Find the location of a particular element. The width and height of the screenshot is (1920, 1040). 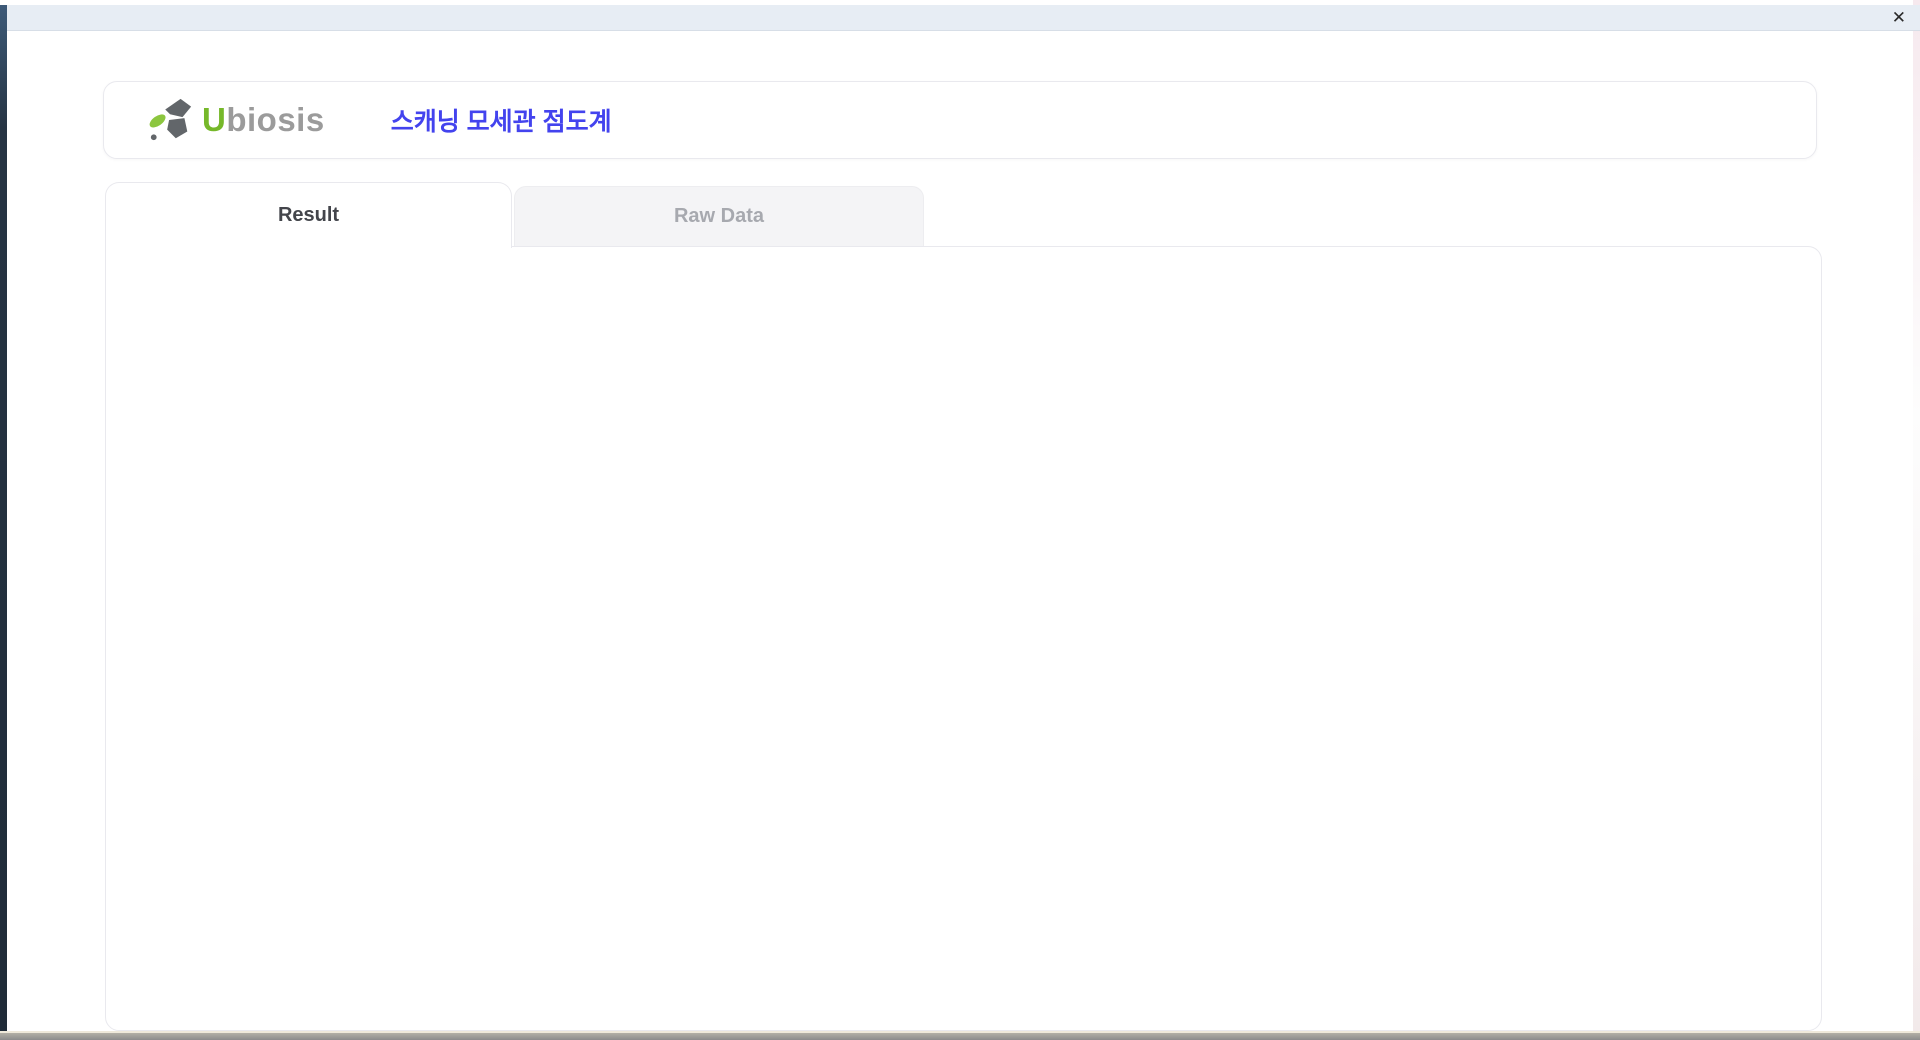

tab-raw-data: Raw Data is located at coordinates (719, 216).